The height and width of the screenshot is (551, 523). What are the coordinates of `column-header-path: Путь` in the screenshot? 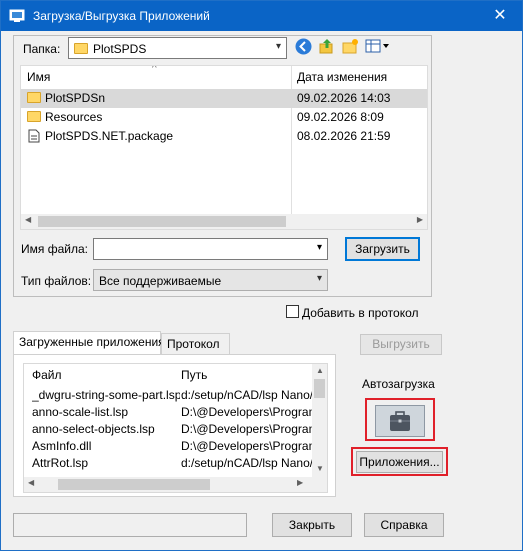 It's located at (194, 375).